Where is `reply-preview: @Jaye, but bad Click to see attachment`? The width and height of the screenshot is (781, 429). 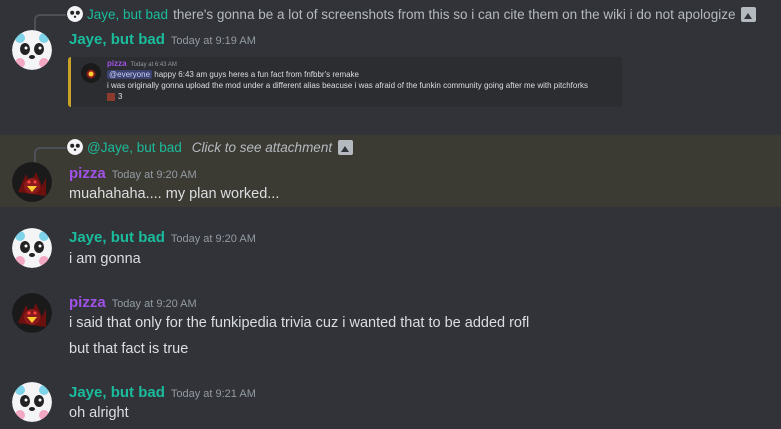
reply-preview: @Jaye, but bad Click to see attachment is located at coordinates (194, 151).